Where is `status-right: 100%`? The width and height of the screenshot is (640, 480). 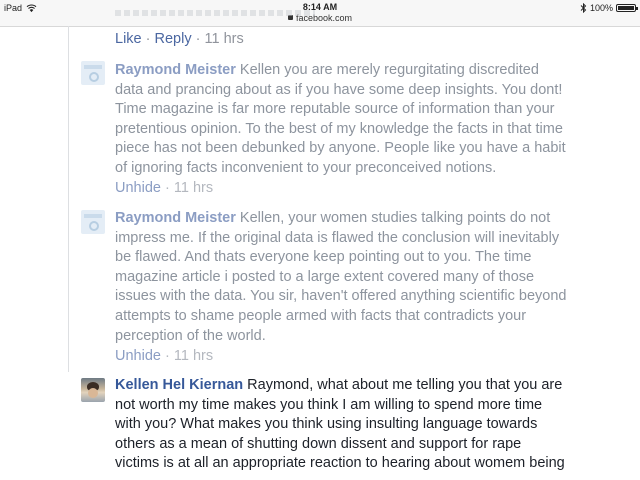
status-right: 100% is located at coordinates (609, 8).